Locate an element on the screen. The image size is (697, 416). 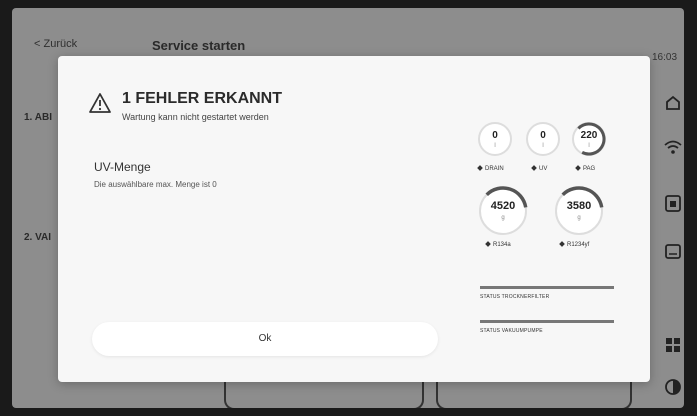
gauge-drain-value: 0 is located at coordinates (495, 135).